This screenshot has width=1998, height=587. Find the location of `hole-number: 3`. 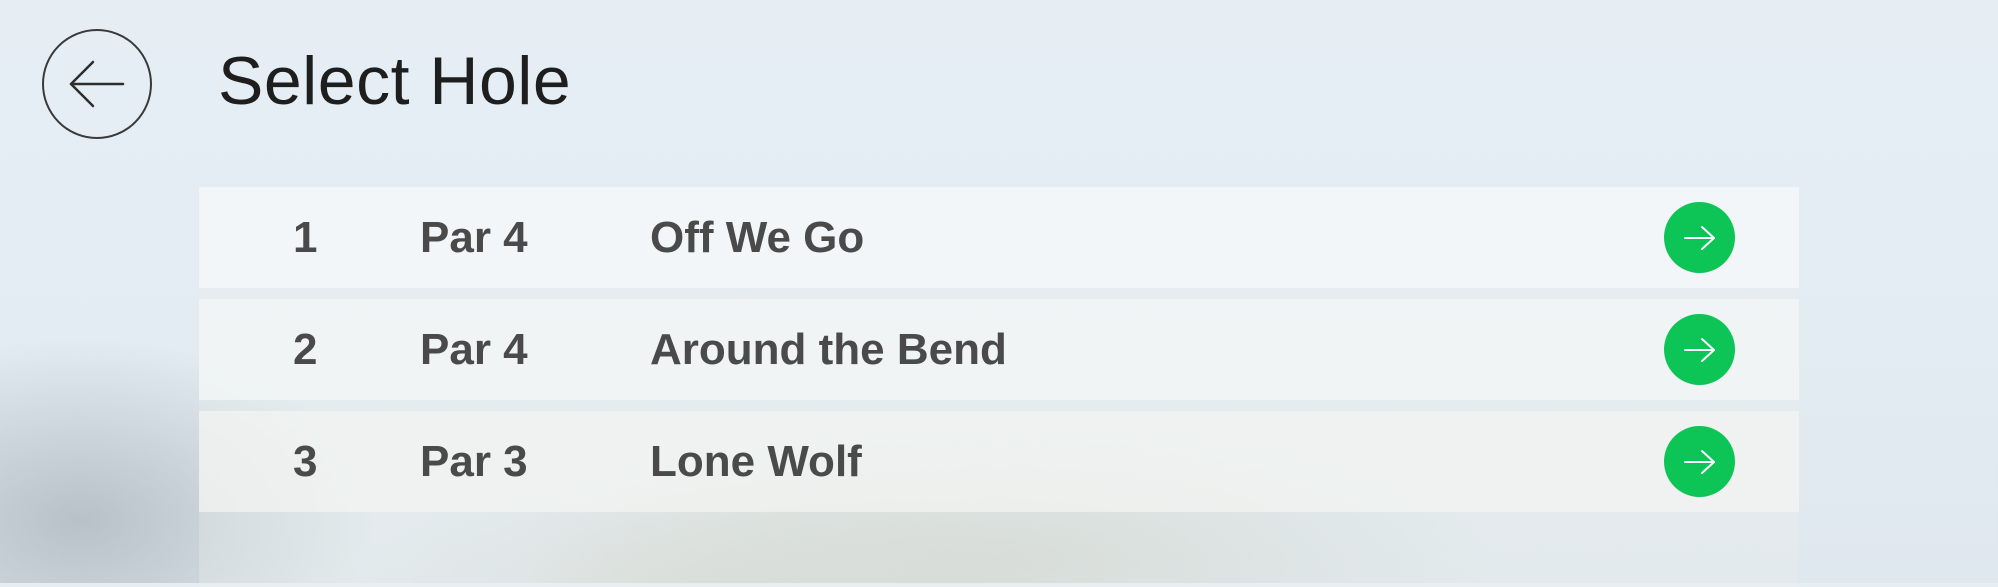

hole-number: 3 is located at coordinates (305, 461).